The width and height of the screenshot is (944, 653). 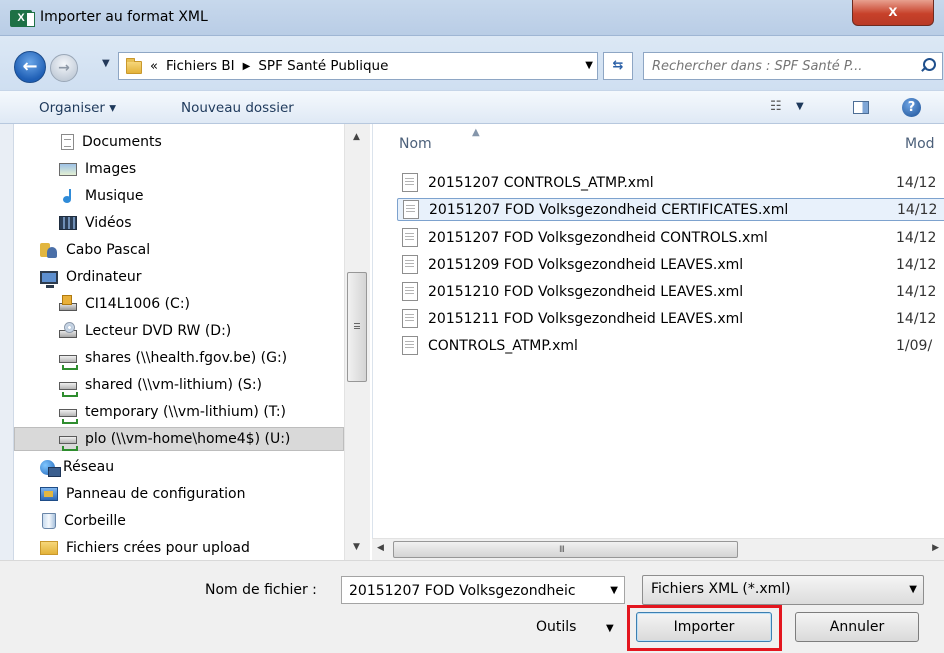 I want to click on nav-item-drive-d: Lecteur DVD RW (D:), so click(x=145, y=331).